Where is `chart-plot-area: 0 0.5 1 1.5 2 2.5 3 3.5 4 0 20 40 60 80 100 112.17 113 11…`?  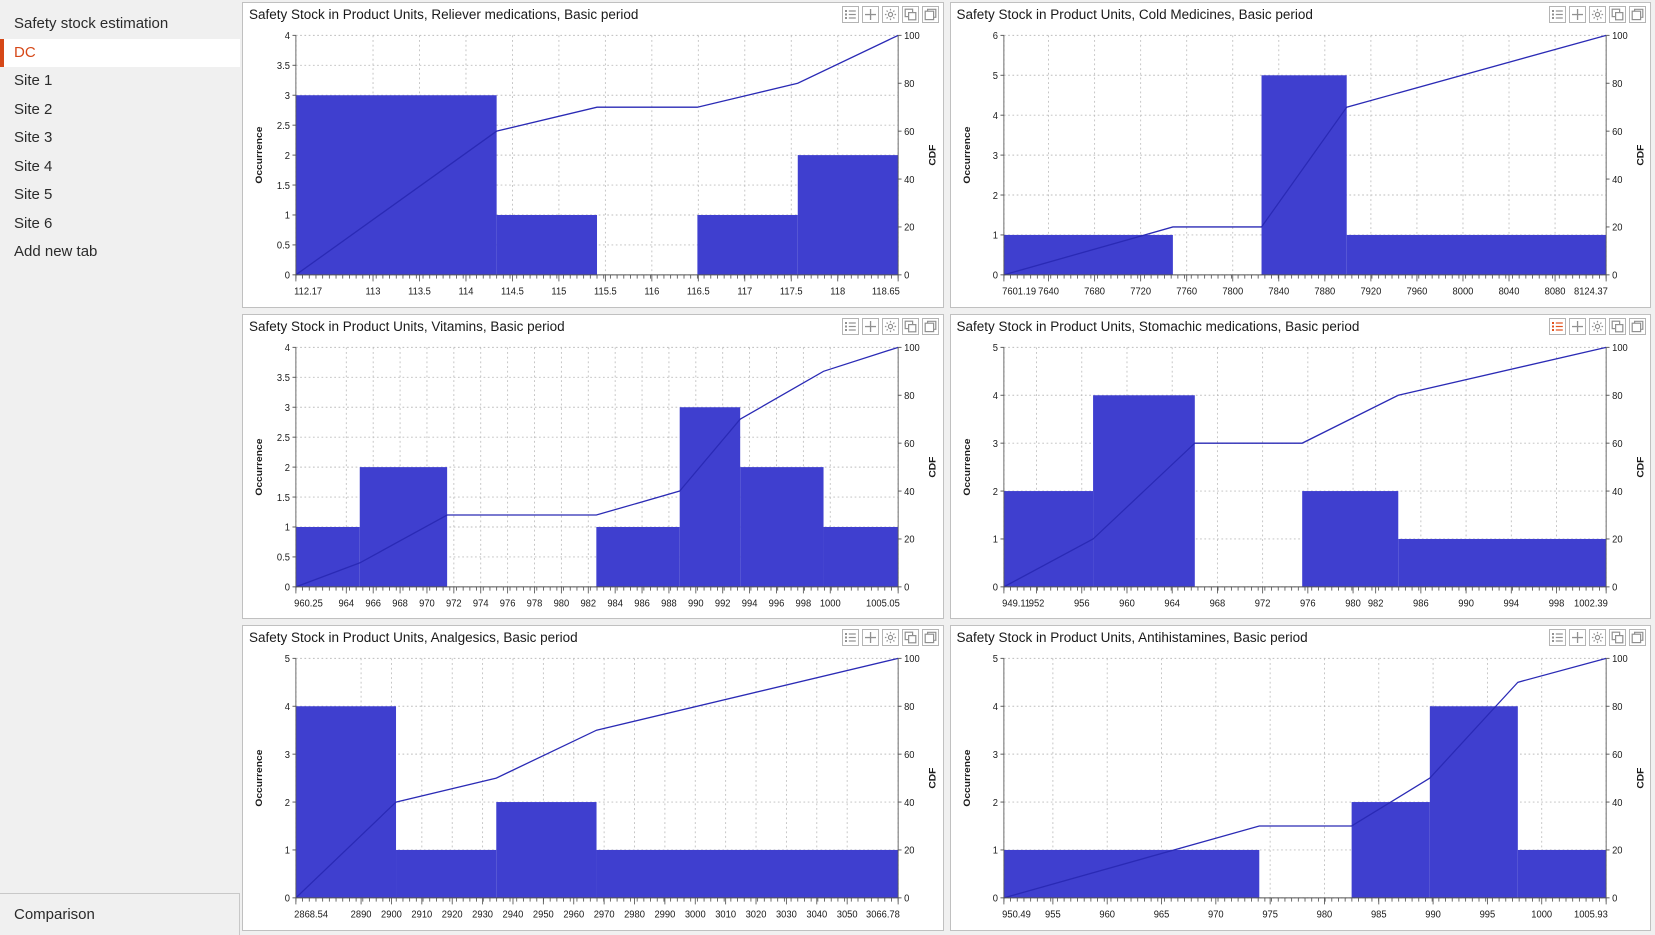 chart-plot-area: 0 0.5 1 1.5 2 2.5 3 3.5 4 0 20 40 60 80 100 112.17 113 11… is located at coordinates (593, 166).